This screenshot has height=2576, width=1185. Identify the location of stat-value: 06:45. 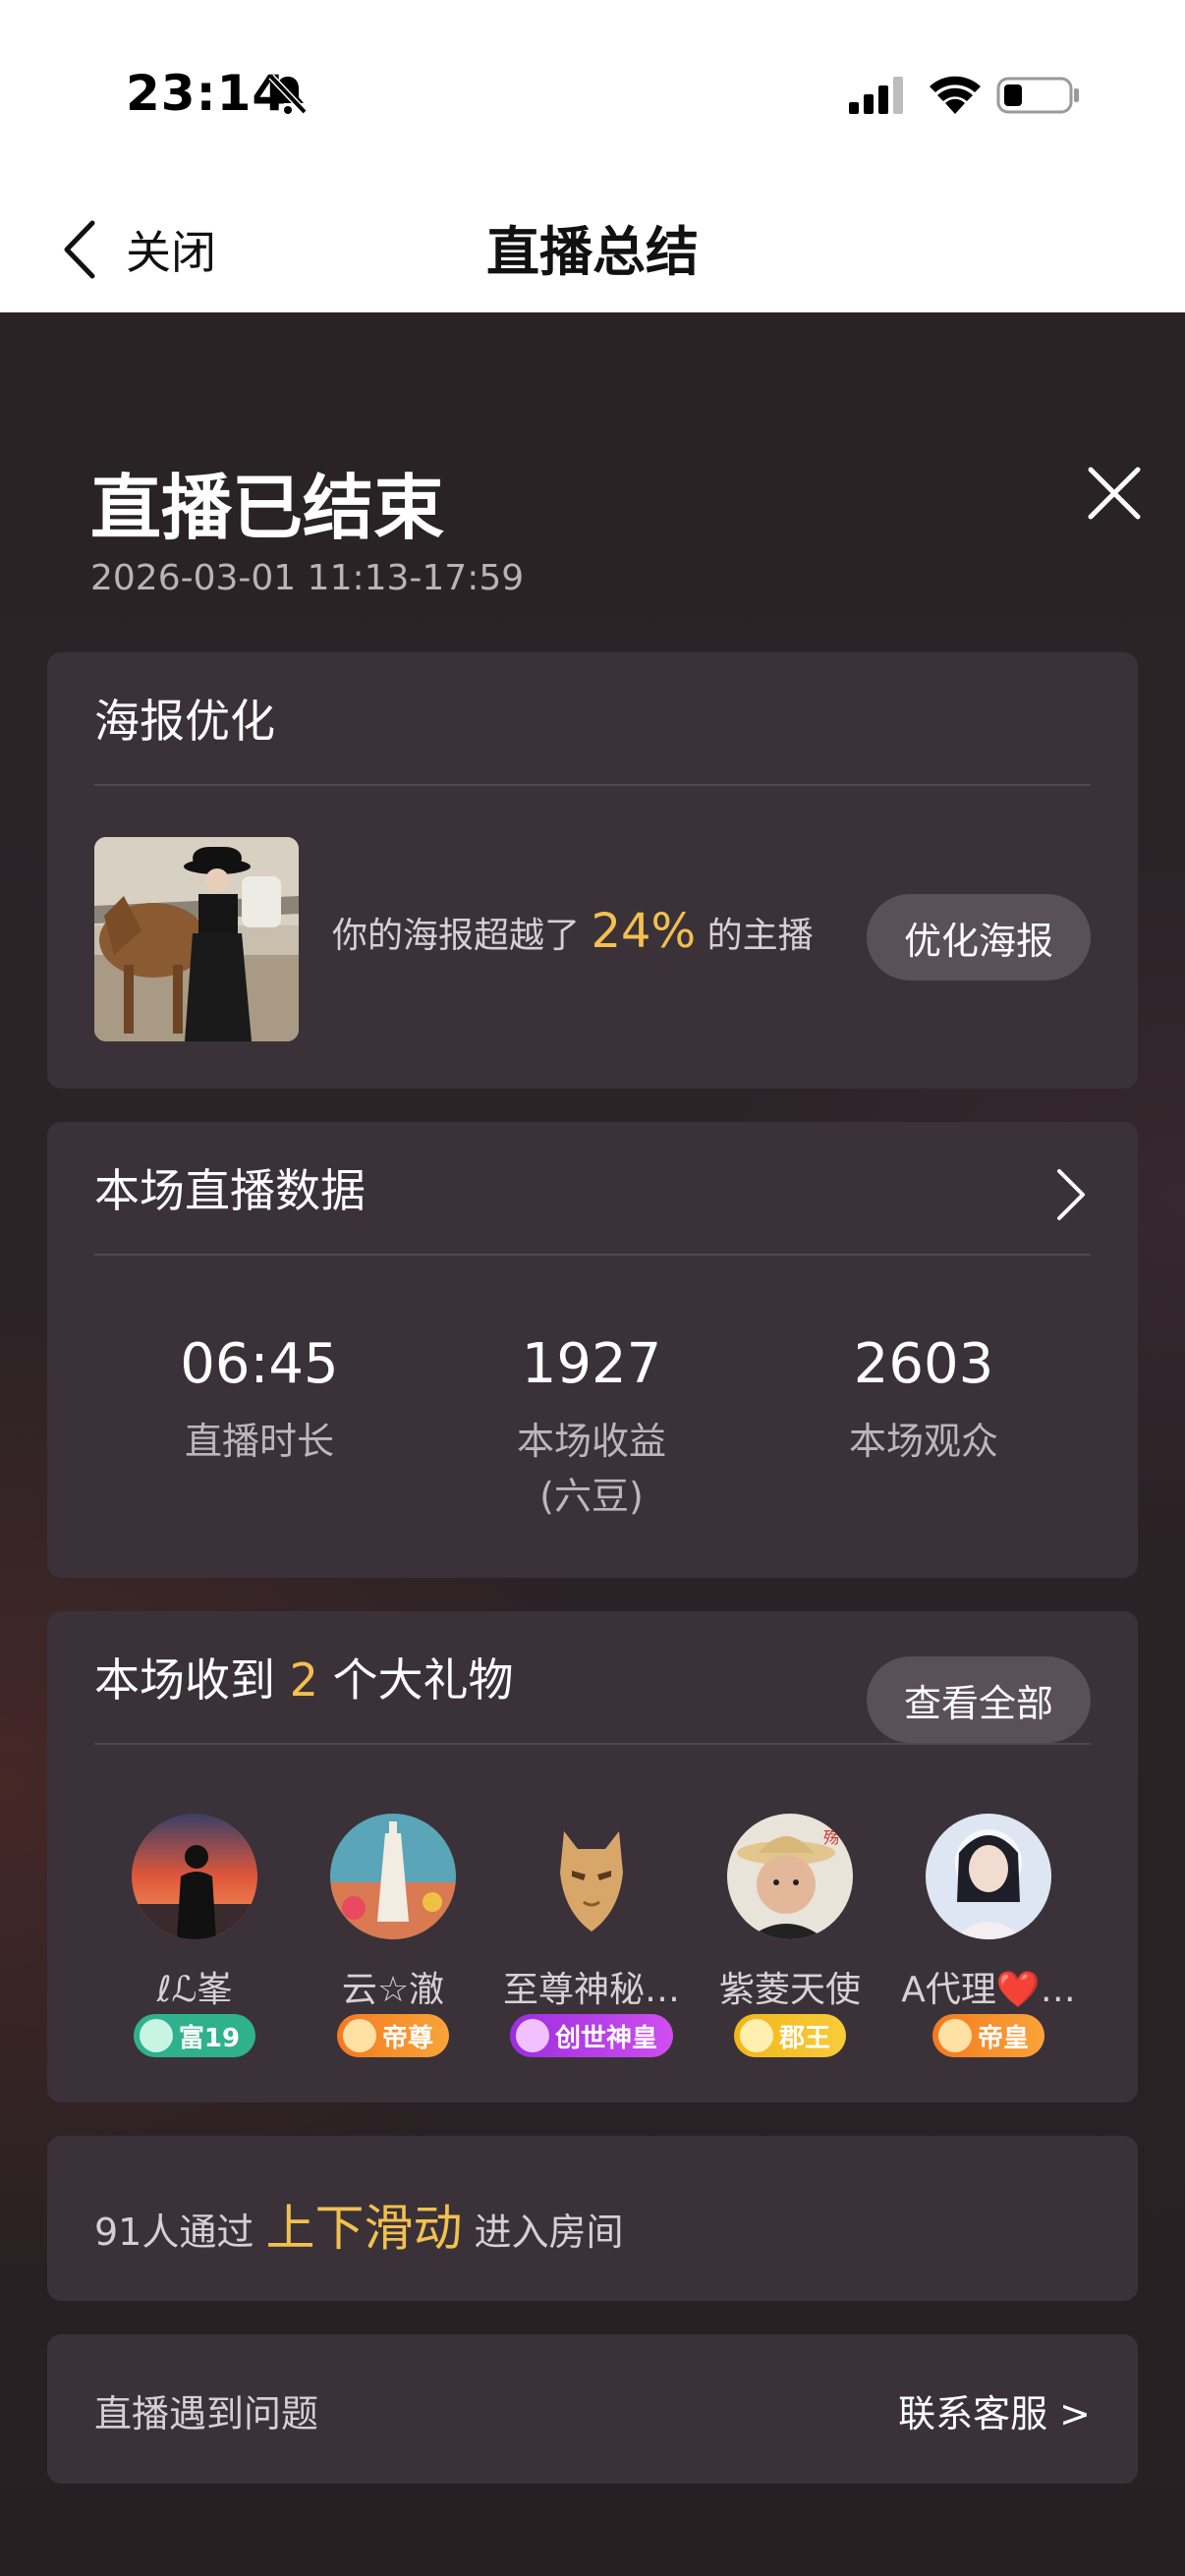
(259, 1364).